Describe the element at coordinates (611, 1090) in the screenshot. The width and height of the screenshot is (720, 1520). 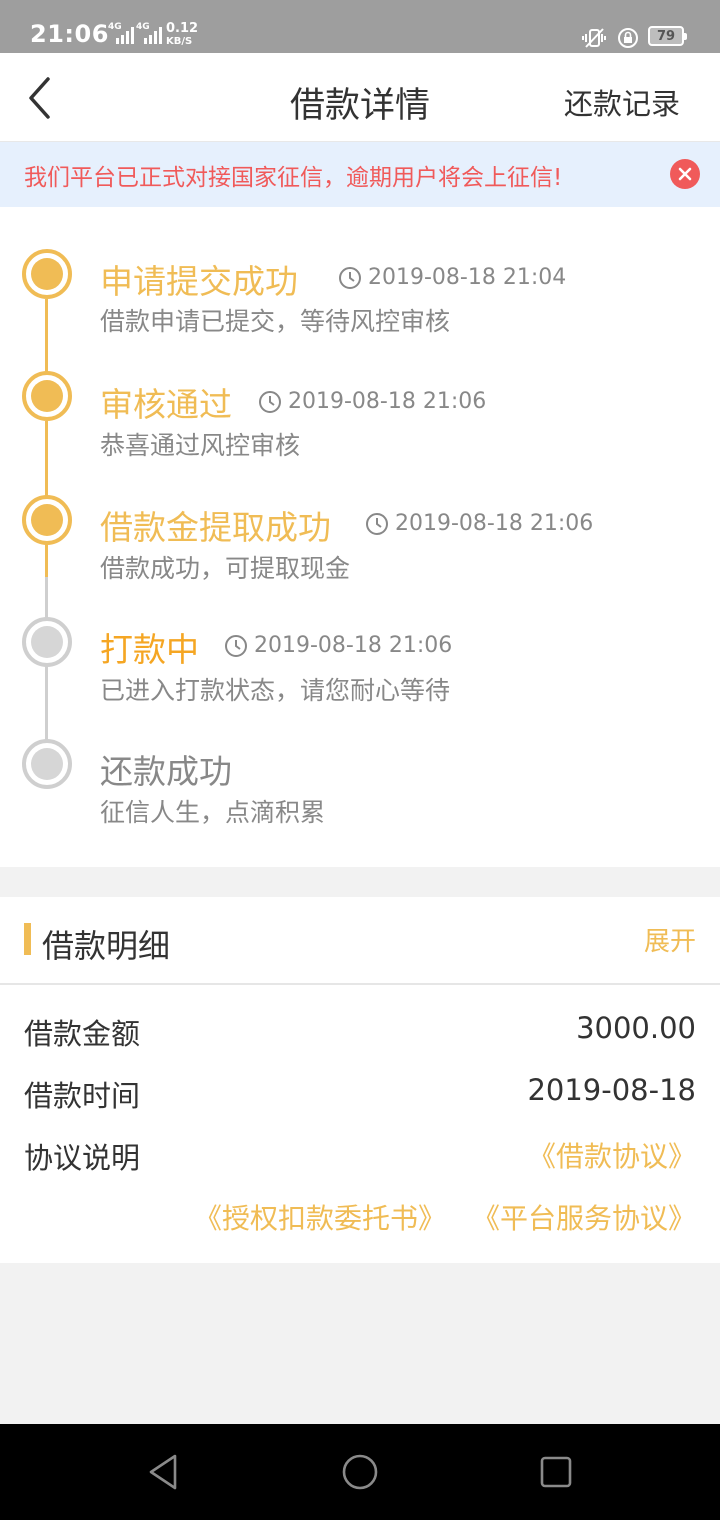
I see `loan-date-value: 2019-08-18` at that location.